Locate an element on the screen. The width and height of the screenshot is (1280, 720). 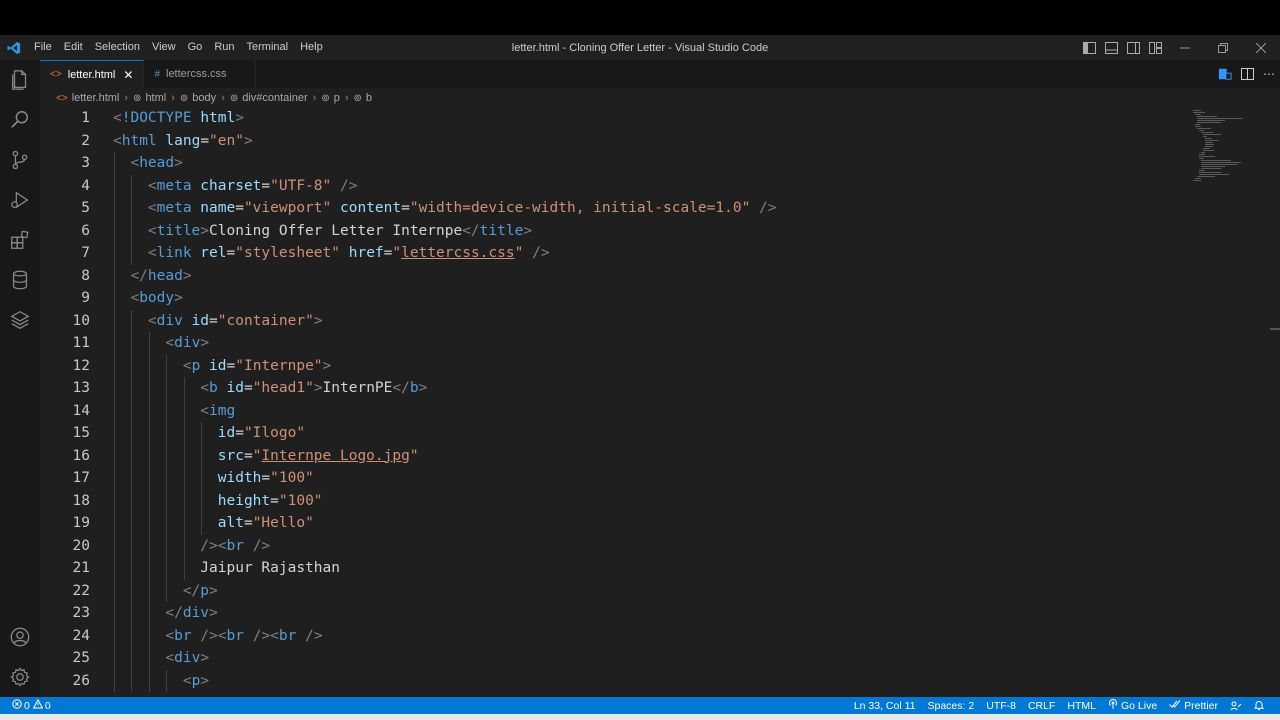
menu-file: File is located at coordinates (43, 47).